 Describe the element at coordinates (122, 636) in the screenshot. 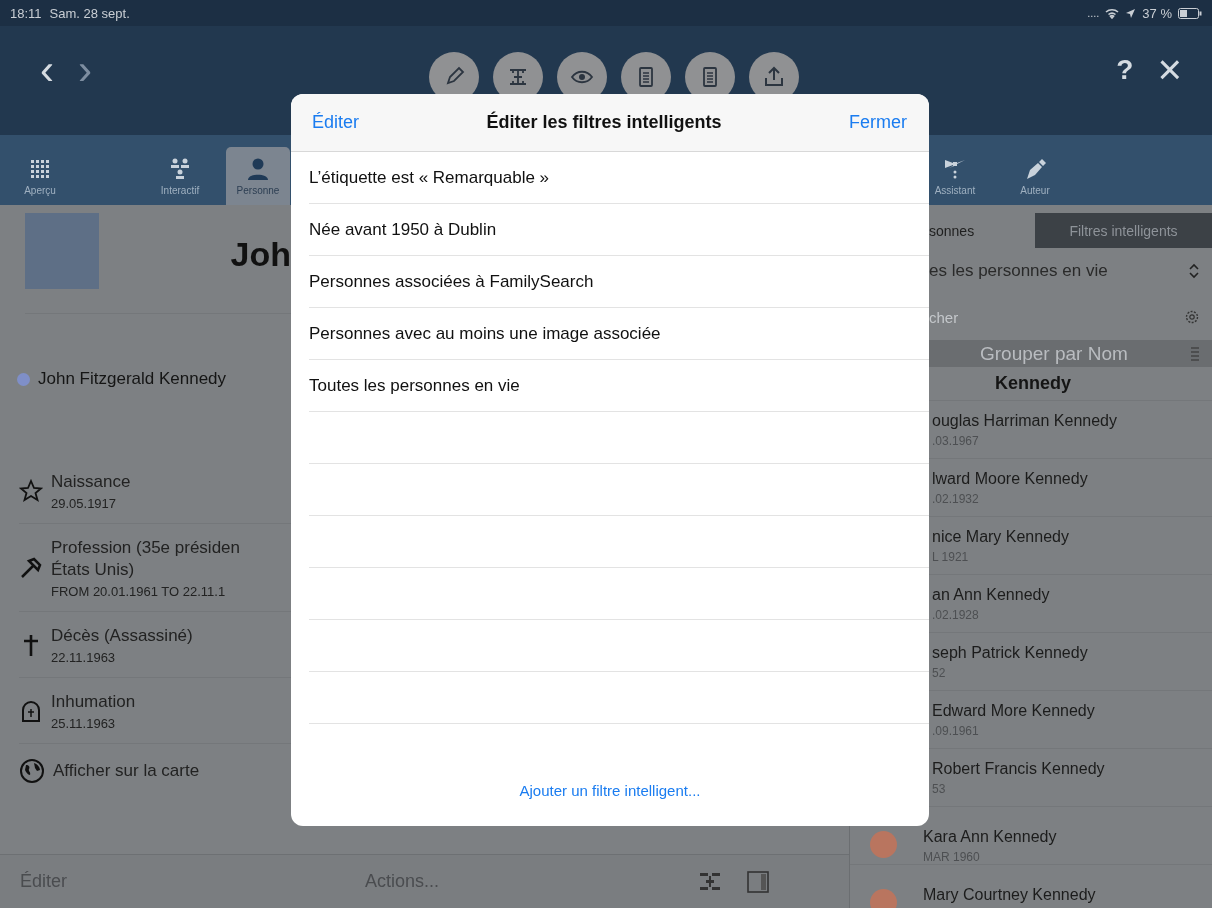

I see `event-title: Décès (Assassiné)` at that location.